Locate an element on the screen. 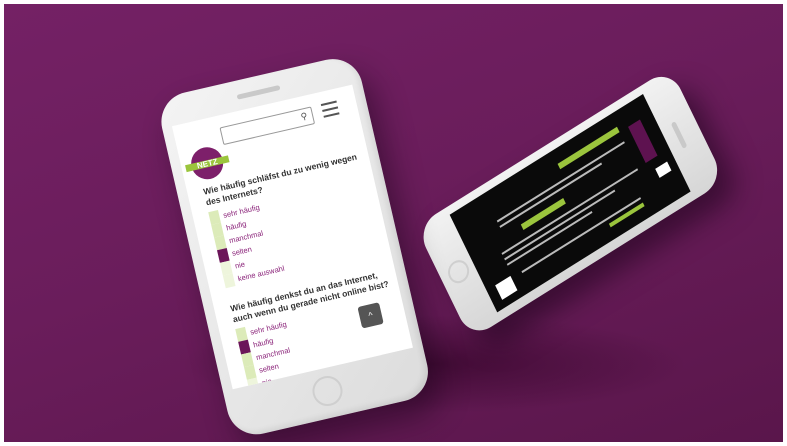 The image size is (787, 446). chevron-up-icon: ^ is located at coordinates (370, 315).